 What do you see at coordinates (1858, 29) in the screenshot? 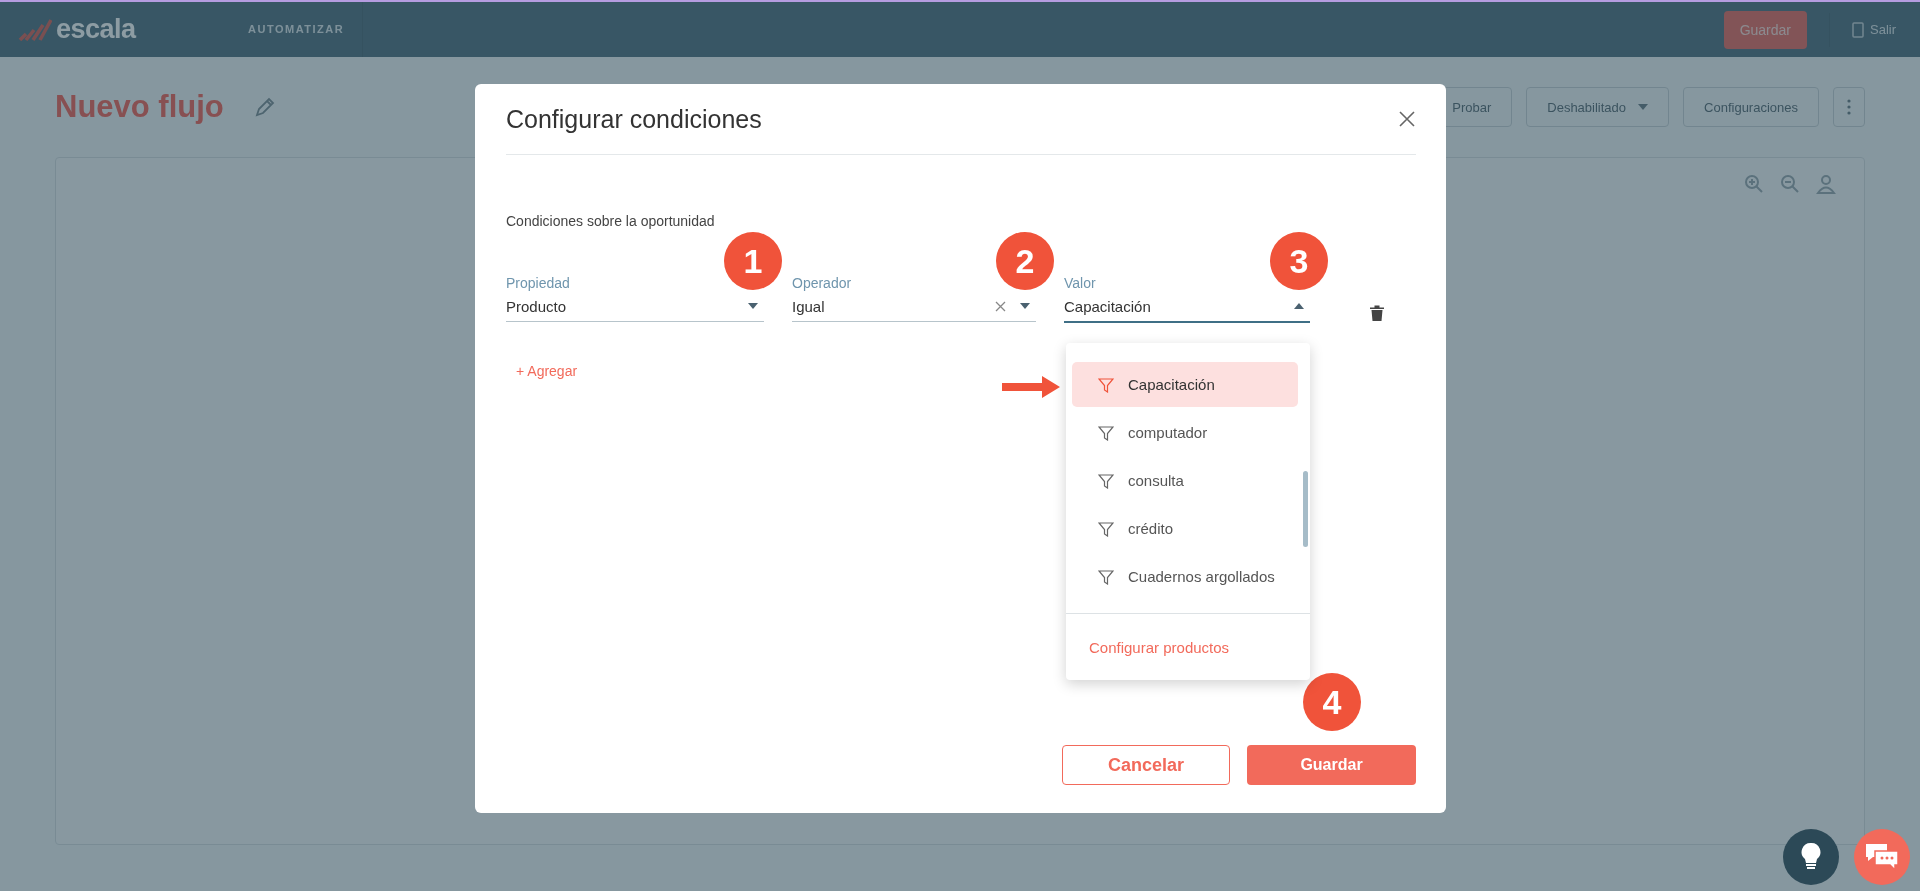
I see `door-icon` at bounding box center [1858, 29].